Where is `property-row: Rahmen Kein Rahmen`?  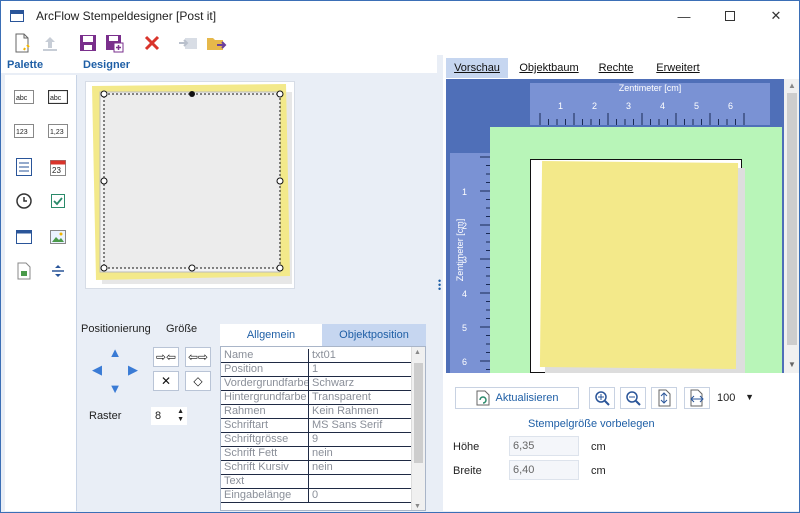
property-row: Rahmen Kein Rahmen is located at coordinates (316, 412).